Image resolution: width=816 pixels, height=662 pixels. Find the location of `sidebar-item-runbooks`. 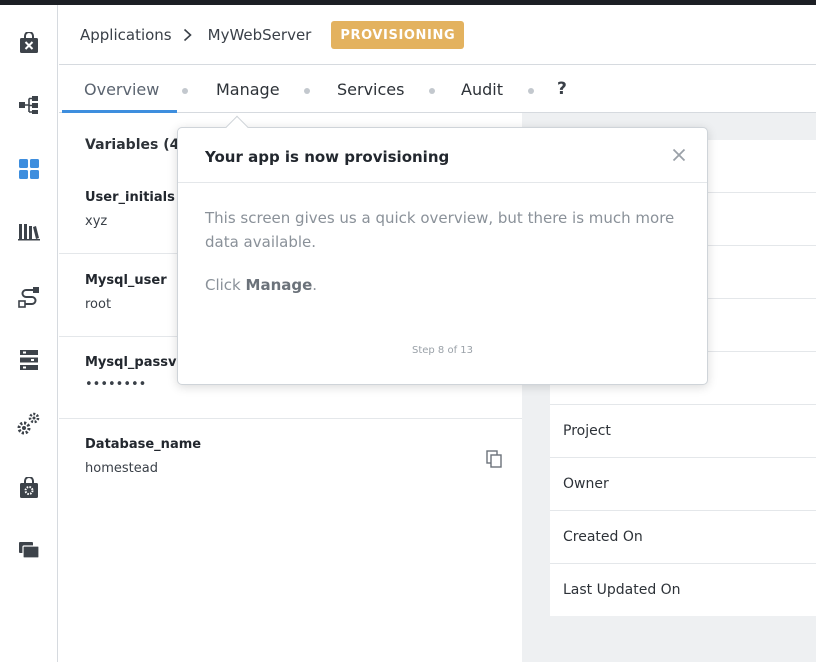

sidebar-item-runbooks is located at coordinates (29, 297).